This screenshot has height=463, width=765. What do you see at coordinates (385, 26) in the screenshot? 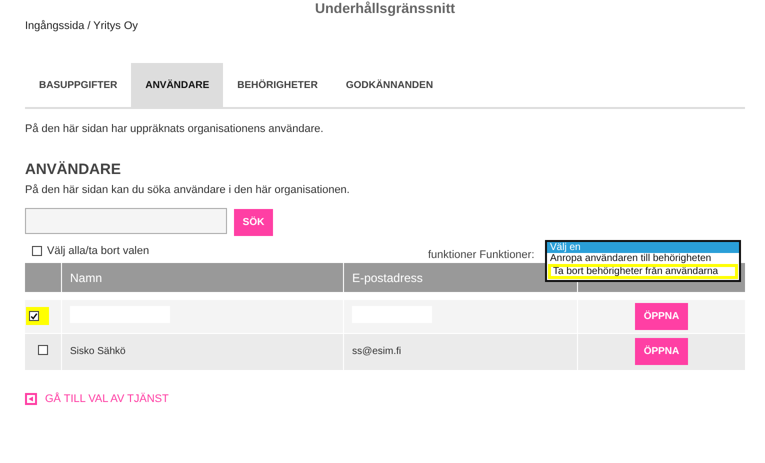
I see `breadcrumb: Ingångssida / Yritys Oy` at bounding box center [385, 26].